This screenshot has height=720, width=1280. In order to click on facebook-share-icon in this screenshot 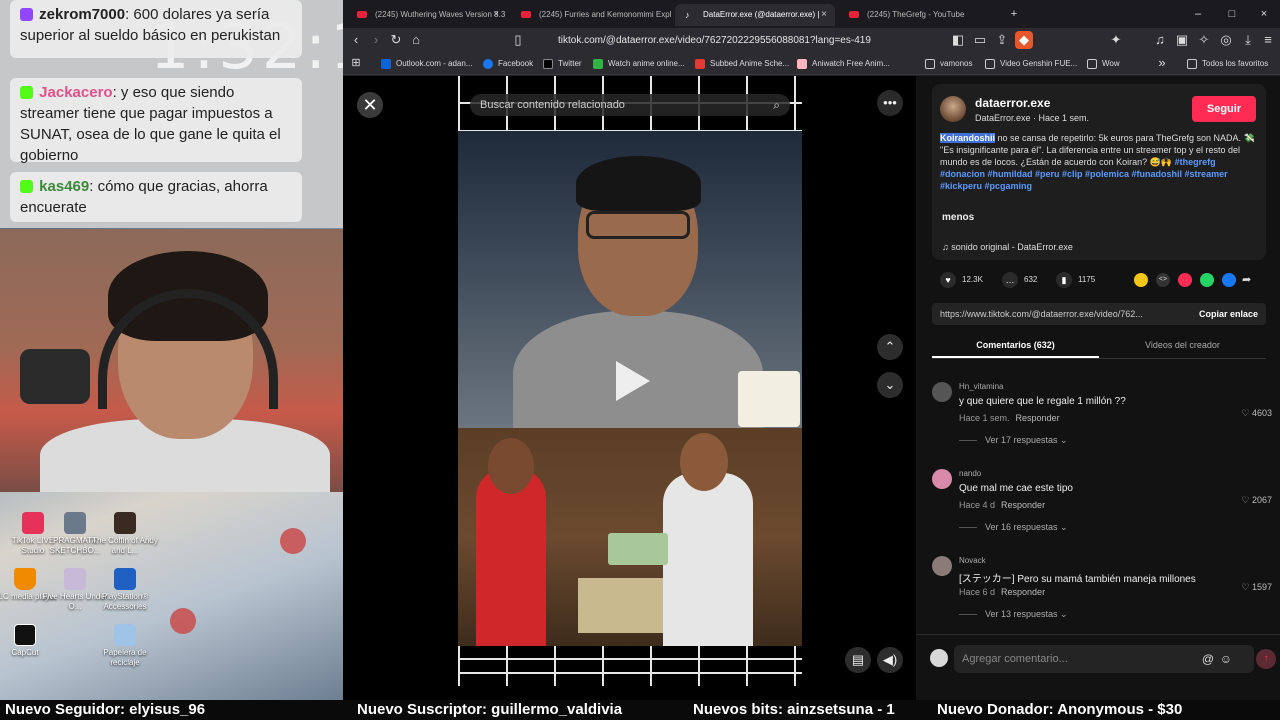, I will do `click(1229, 280)`.